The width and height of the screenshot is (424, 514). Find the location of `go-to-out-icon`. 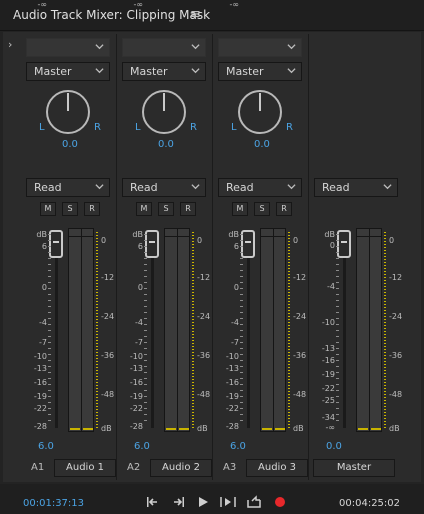

go-to-out-icon is located at coordinates (178, 501).